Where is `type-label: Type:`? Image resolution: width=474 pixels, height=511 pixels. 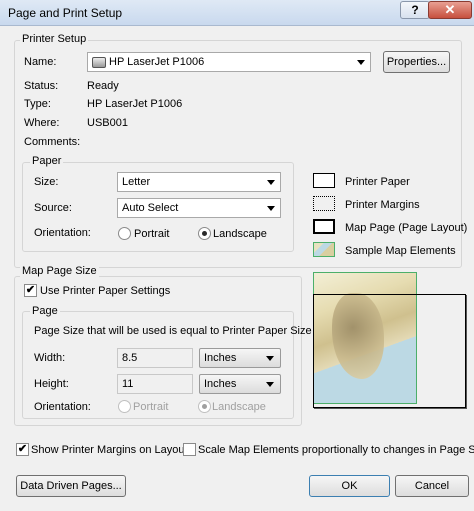
type-label: Type: is located at coordinates (37, 104).